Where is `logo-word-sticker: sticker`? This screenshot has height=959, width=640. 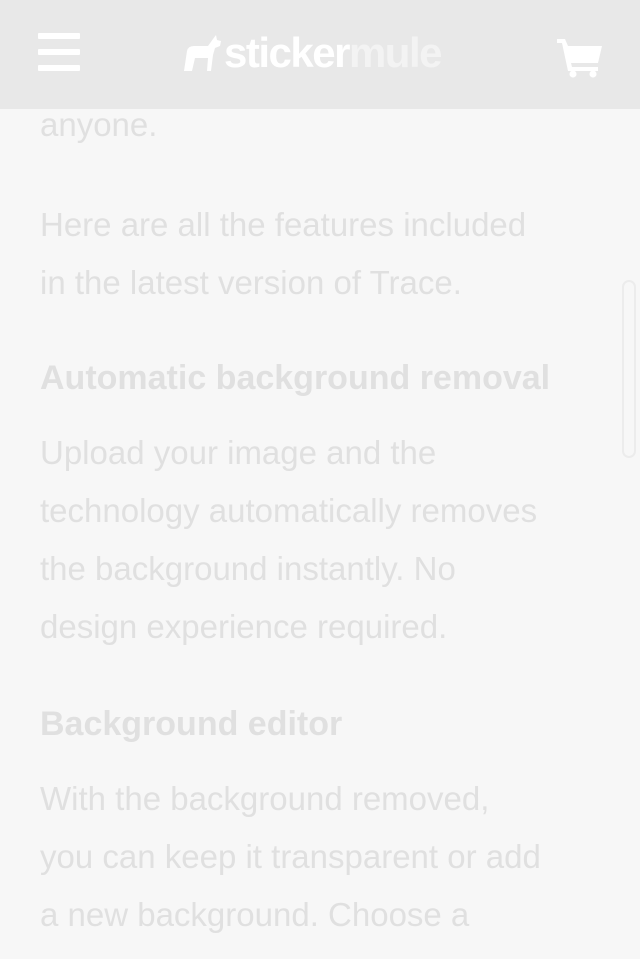
logo-word-sticker: sticker is located at coordinates (287, 52).